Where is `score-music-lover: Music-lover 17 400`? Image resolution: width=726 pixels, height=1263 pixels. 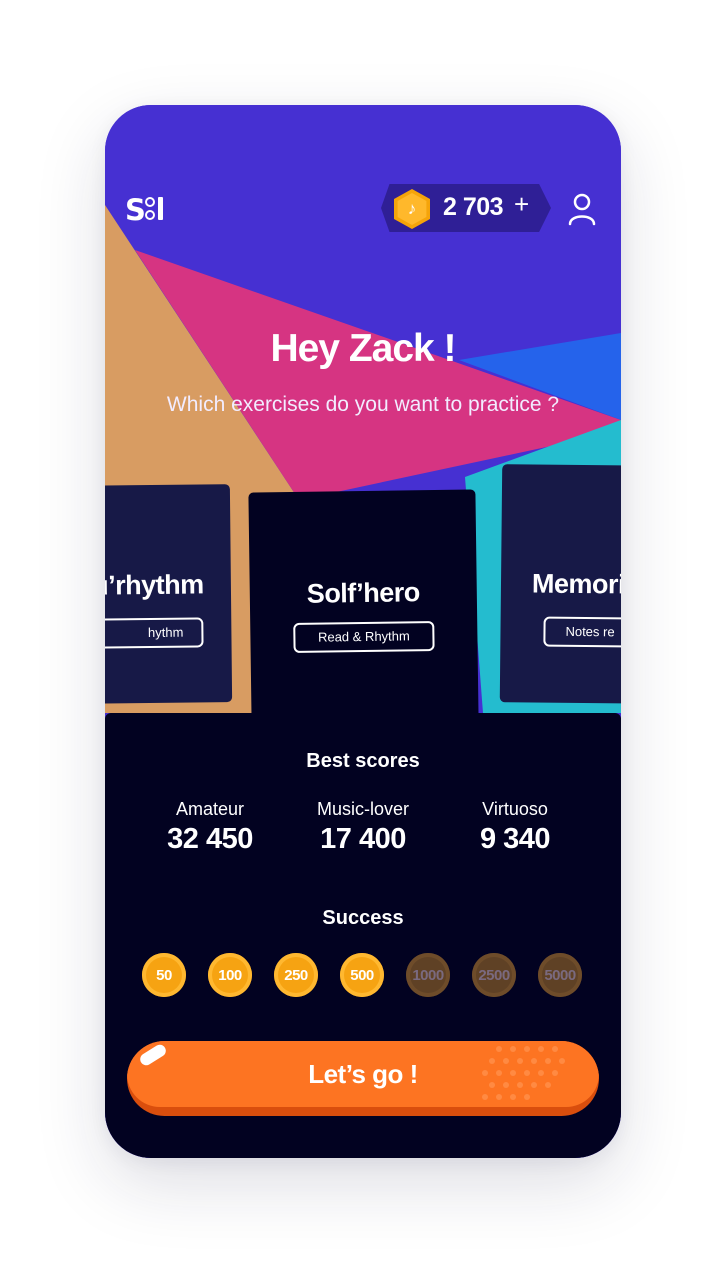 score-music-lover: Music-lover 17 400 is located at coordinates (363, 827).